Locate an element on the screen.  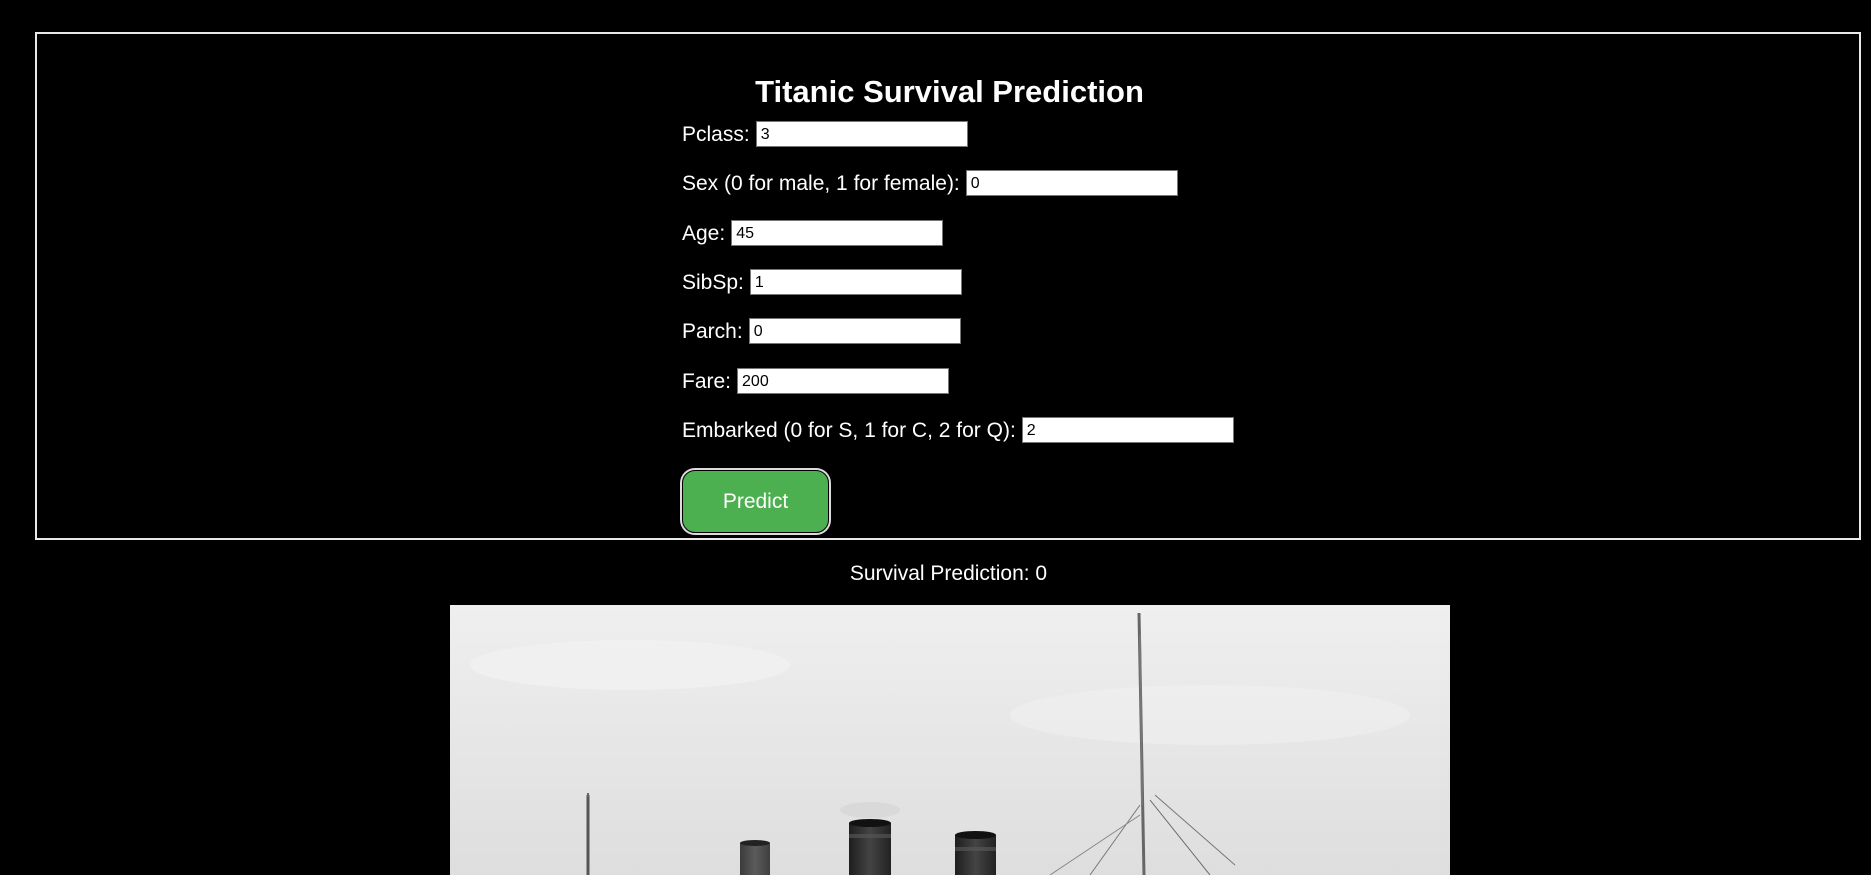
field-sex: Sex (0 for male, 1 for female): is located at coordinates (930, 183).